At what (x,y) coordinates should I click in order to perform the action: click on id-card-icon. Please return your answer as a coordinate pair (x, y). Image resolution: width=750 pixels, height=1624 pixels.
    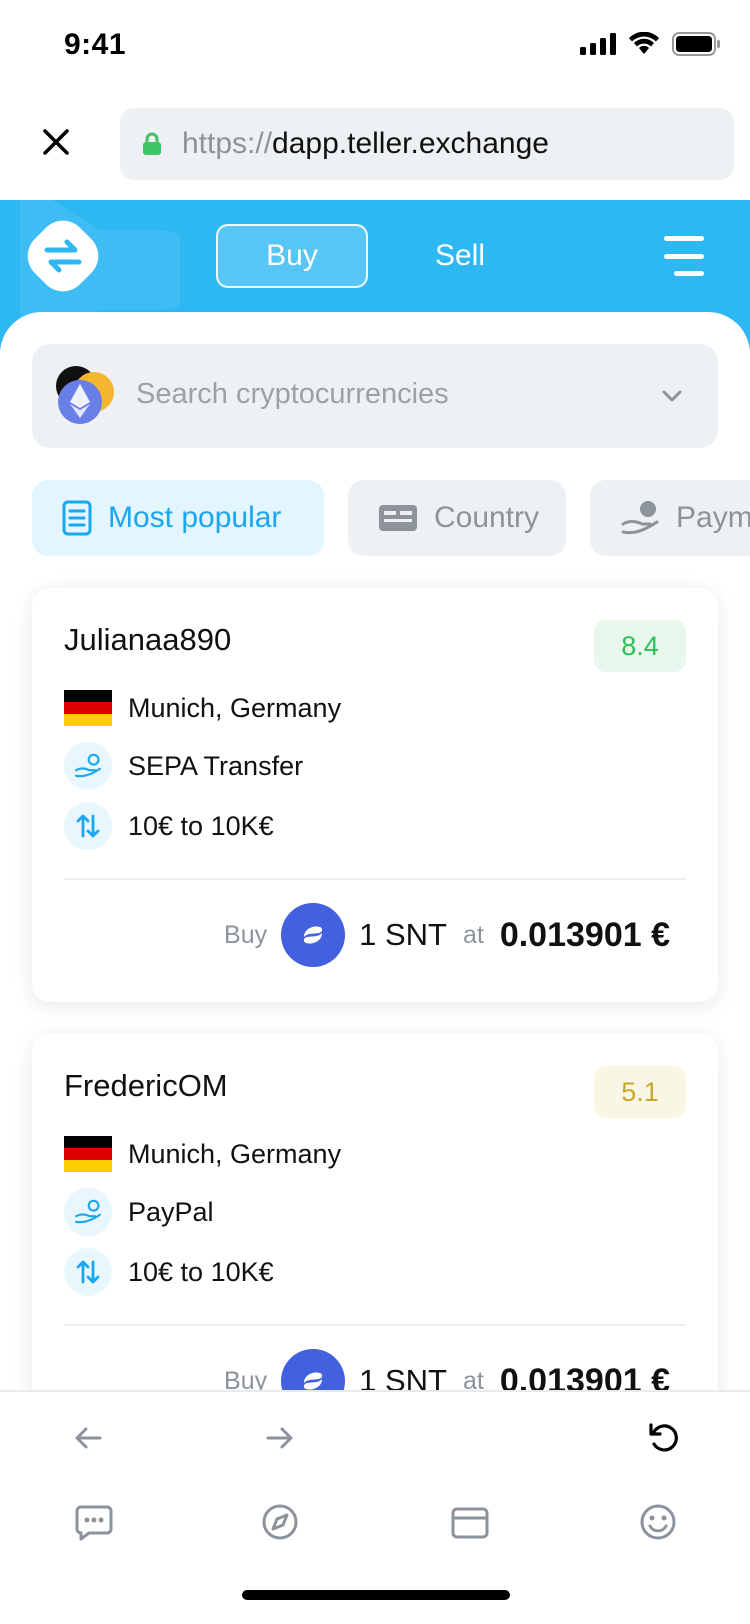
    Looking at the image, I should click on (398, 518).